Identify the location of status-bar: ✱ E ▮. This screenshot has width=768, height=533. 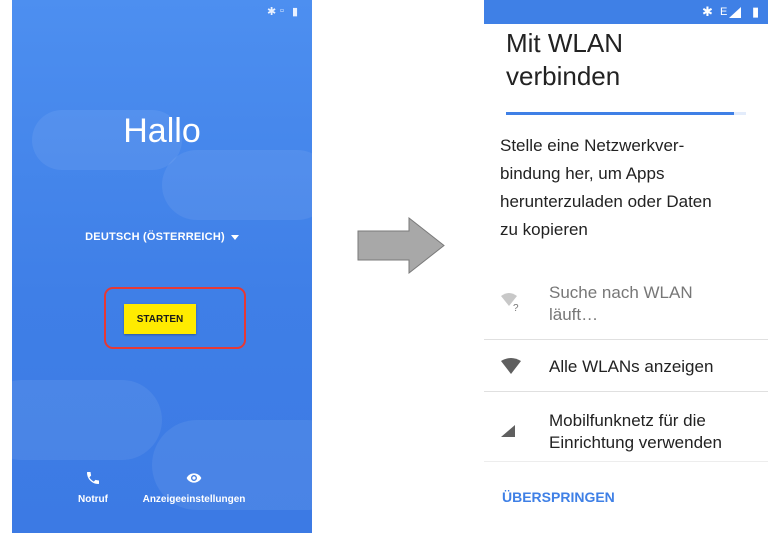
(626, 12).